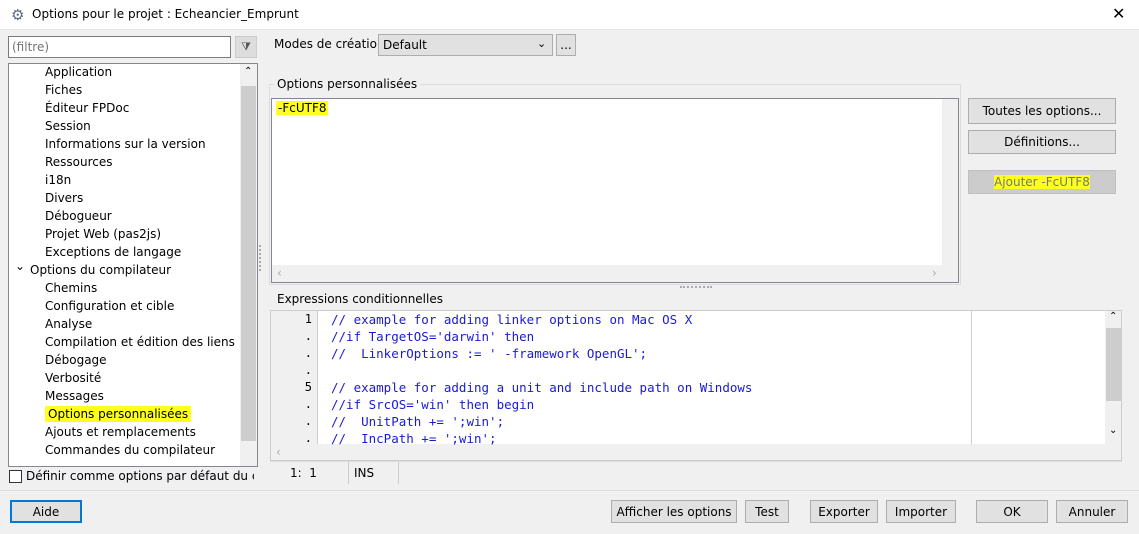 The image size is (1139, 534). I want to click on close-icon: ✕, so click(1118, 13).